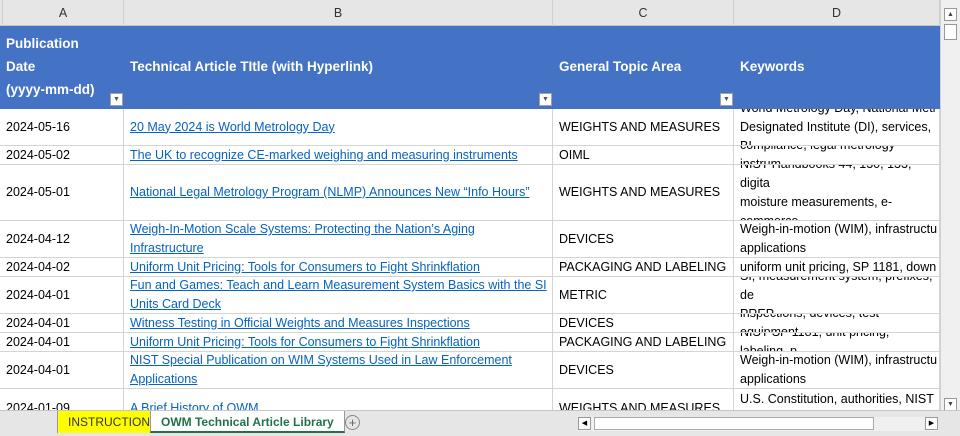 This screenshot has height=436, width=960. I want to click on header-keywords: Keywords, so click(837, 67).